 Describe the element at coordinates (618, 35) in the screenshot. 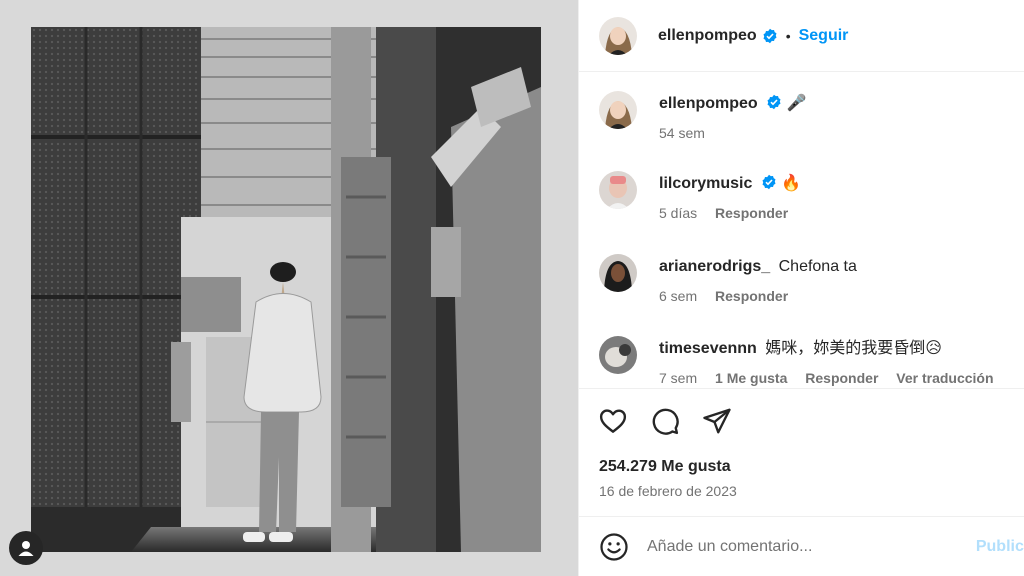

I see `author-avatar` at that location.